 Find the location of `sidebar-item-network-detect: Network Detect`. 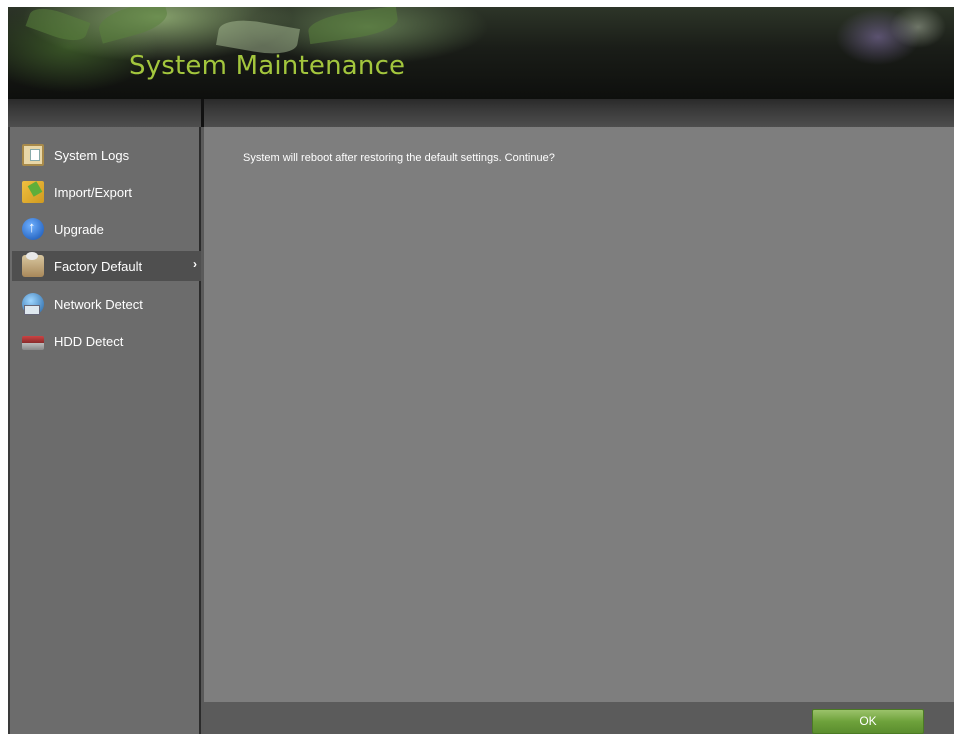

sidebar-item-network-detect: Network Detect is located at coordinates (106, 304).